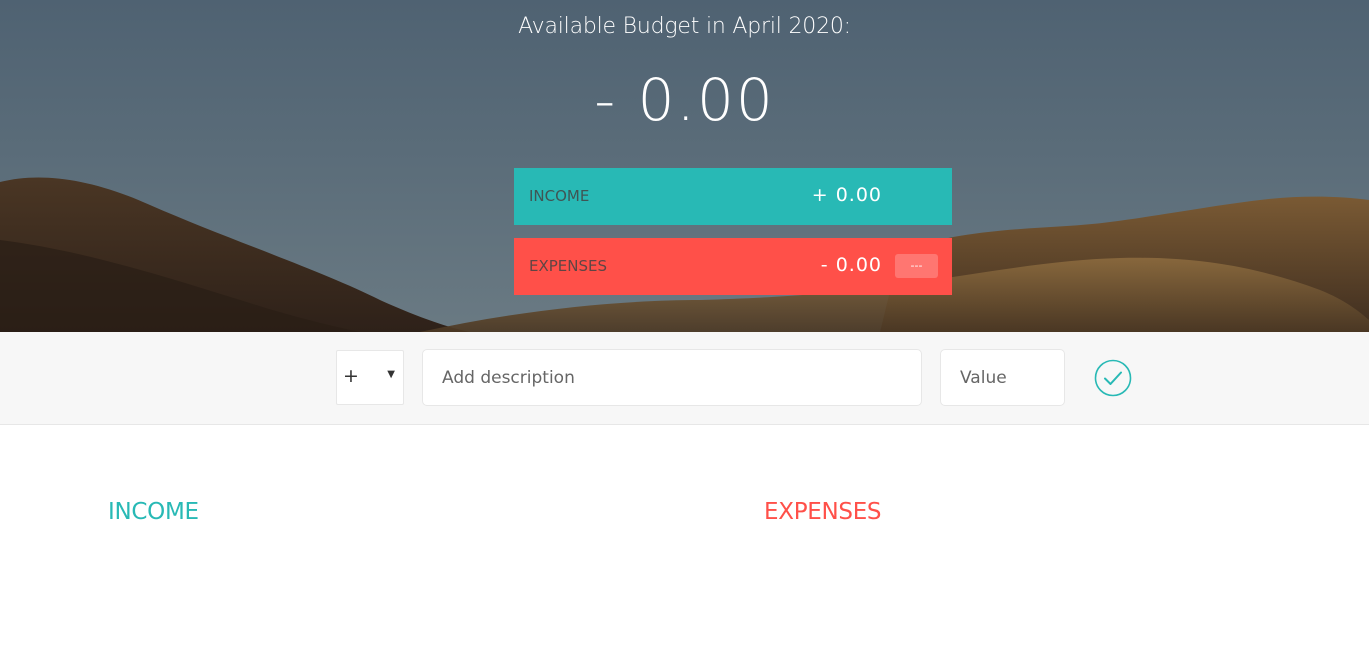  Describe the element at coordinates (370, 377) in the screenshot. I see `type-select: + ▼` at that location.